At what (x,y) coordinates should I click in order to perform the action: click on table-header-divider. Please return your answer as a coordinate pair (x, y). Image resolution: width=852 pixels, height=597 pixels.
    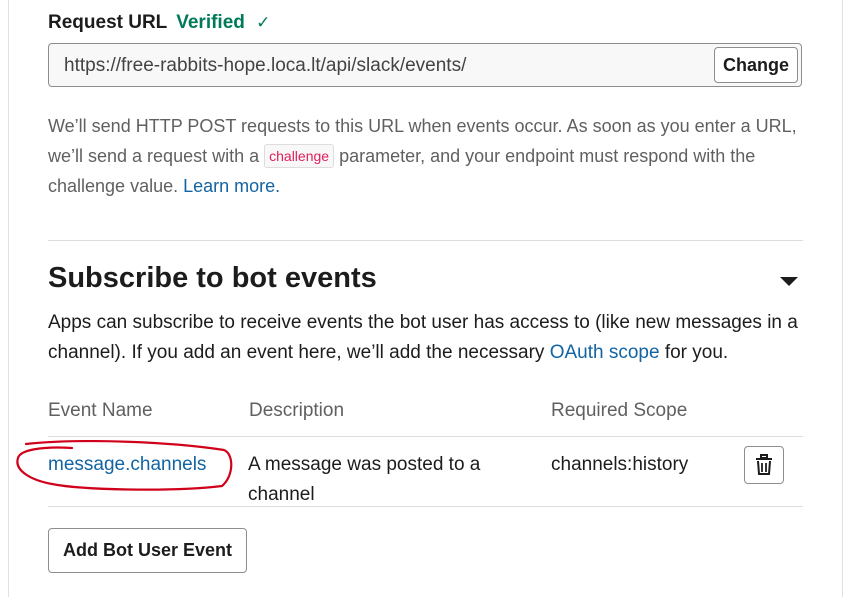
    Looking at the image, I should click on (425, 436).